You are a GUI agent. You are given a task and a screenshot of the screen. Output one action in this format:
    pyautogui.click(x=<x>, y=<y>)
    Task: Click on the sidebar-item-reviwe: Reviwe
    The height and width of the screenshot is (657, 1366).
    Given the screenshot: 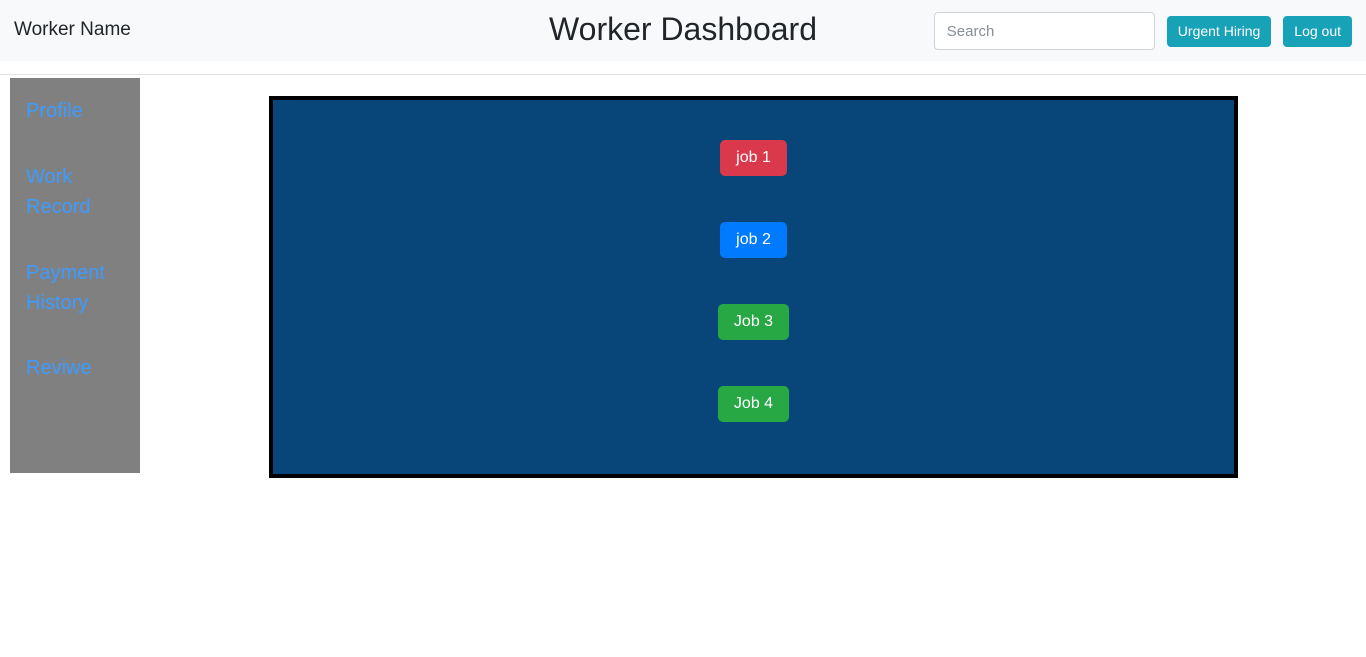 What is the action you would take?
    pyautogui.click(x=74, y=368)
    